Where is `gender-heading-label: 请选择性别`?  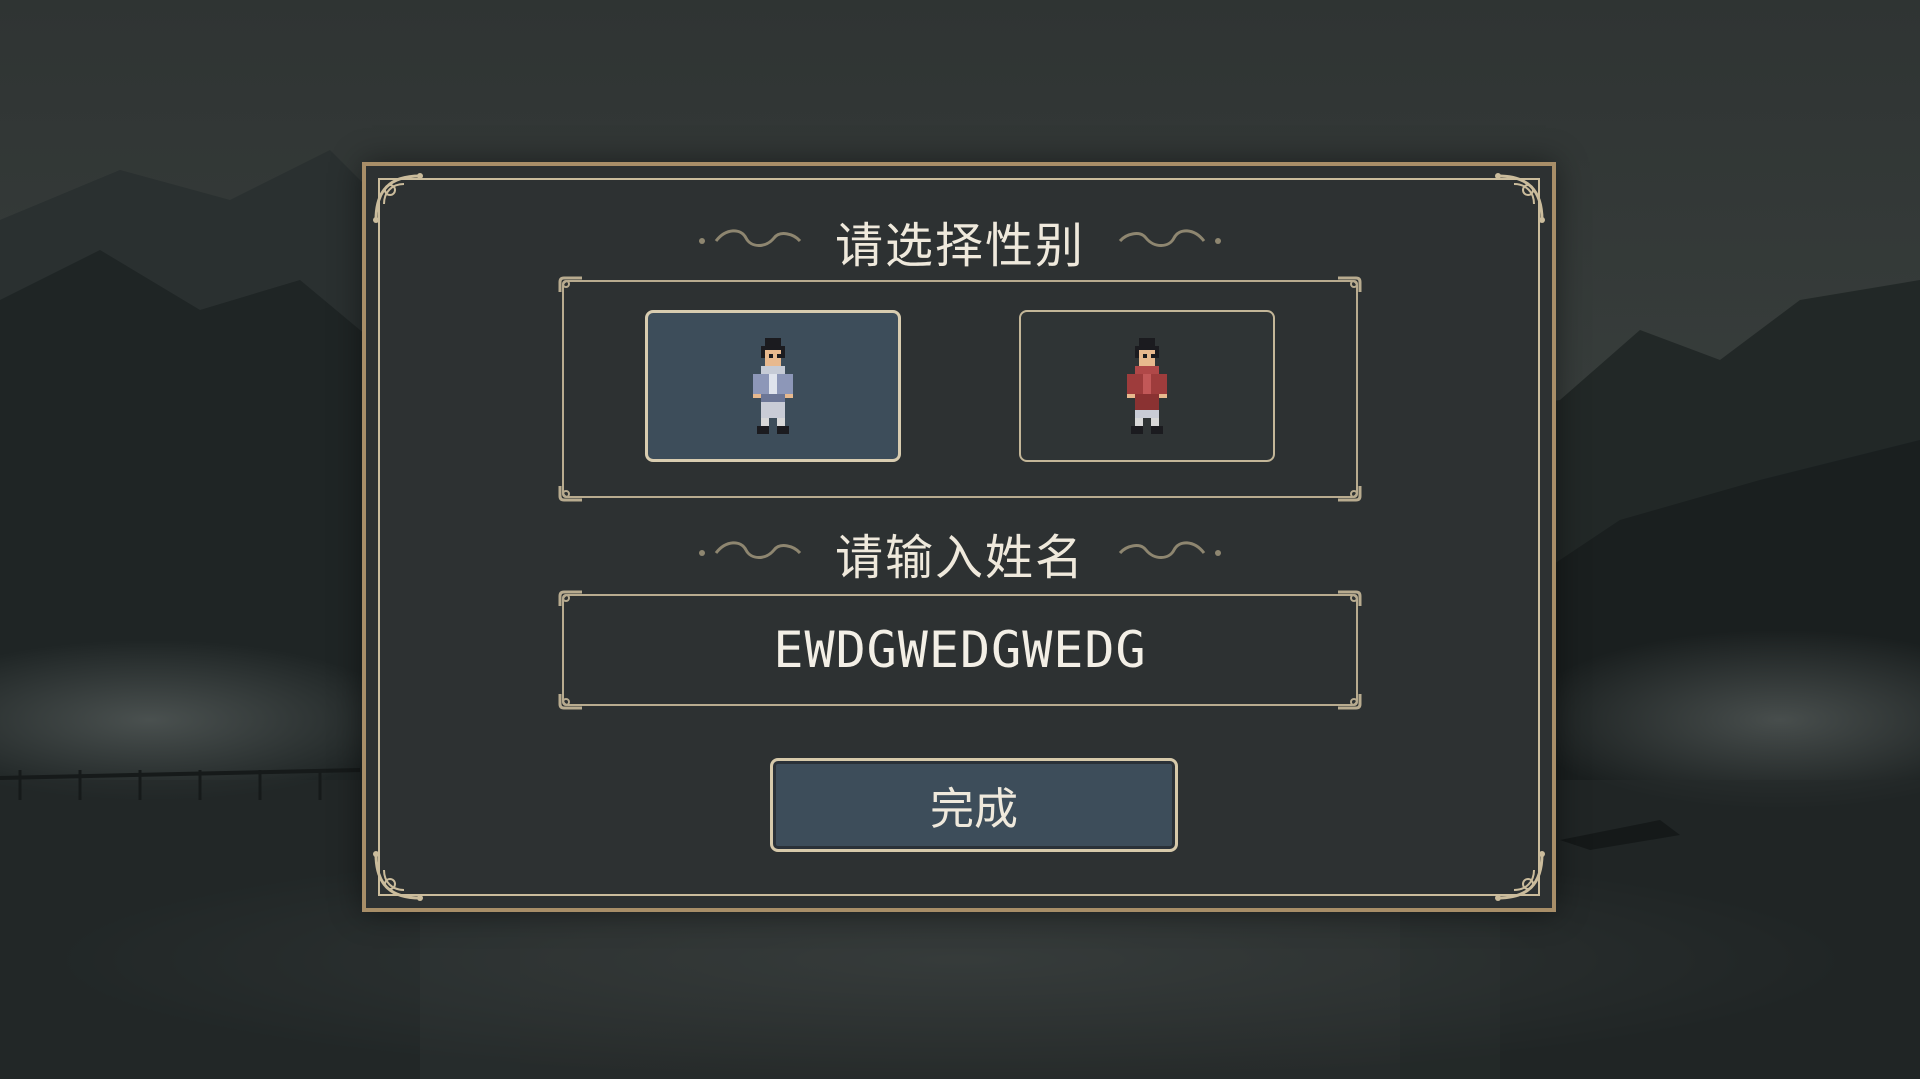 gender-heading-label: 请选择性别 is located at coordinates (959, 246).